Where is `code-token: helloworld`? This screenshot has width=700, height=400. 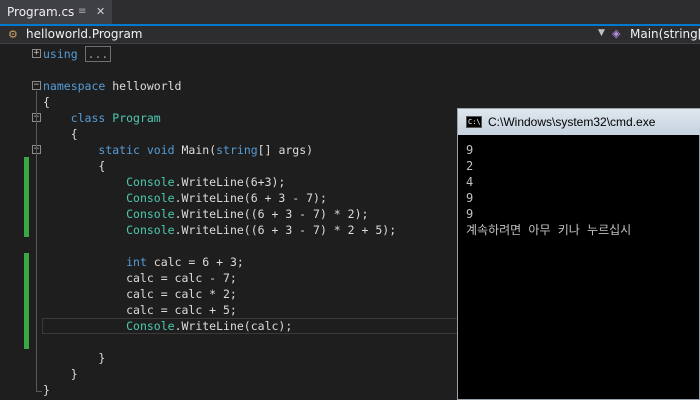 code-token: helloworld is located at coordinates (143, 86).